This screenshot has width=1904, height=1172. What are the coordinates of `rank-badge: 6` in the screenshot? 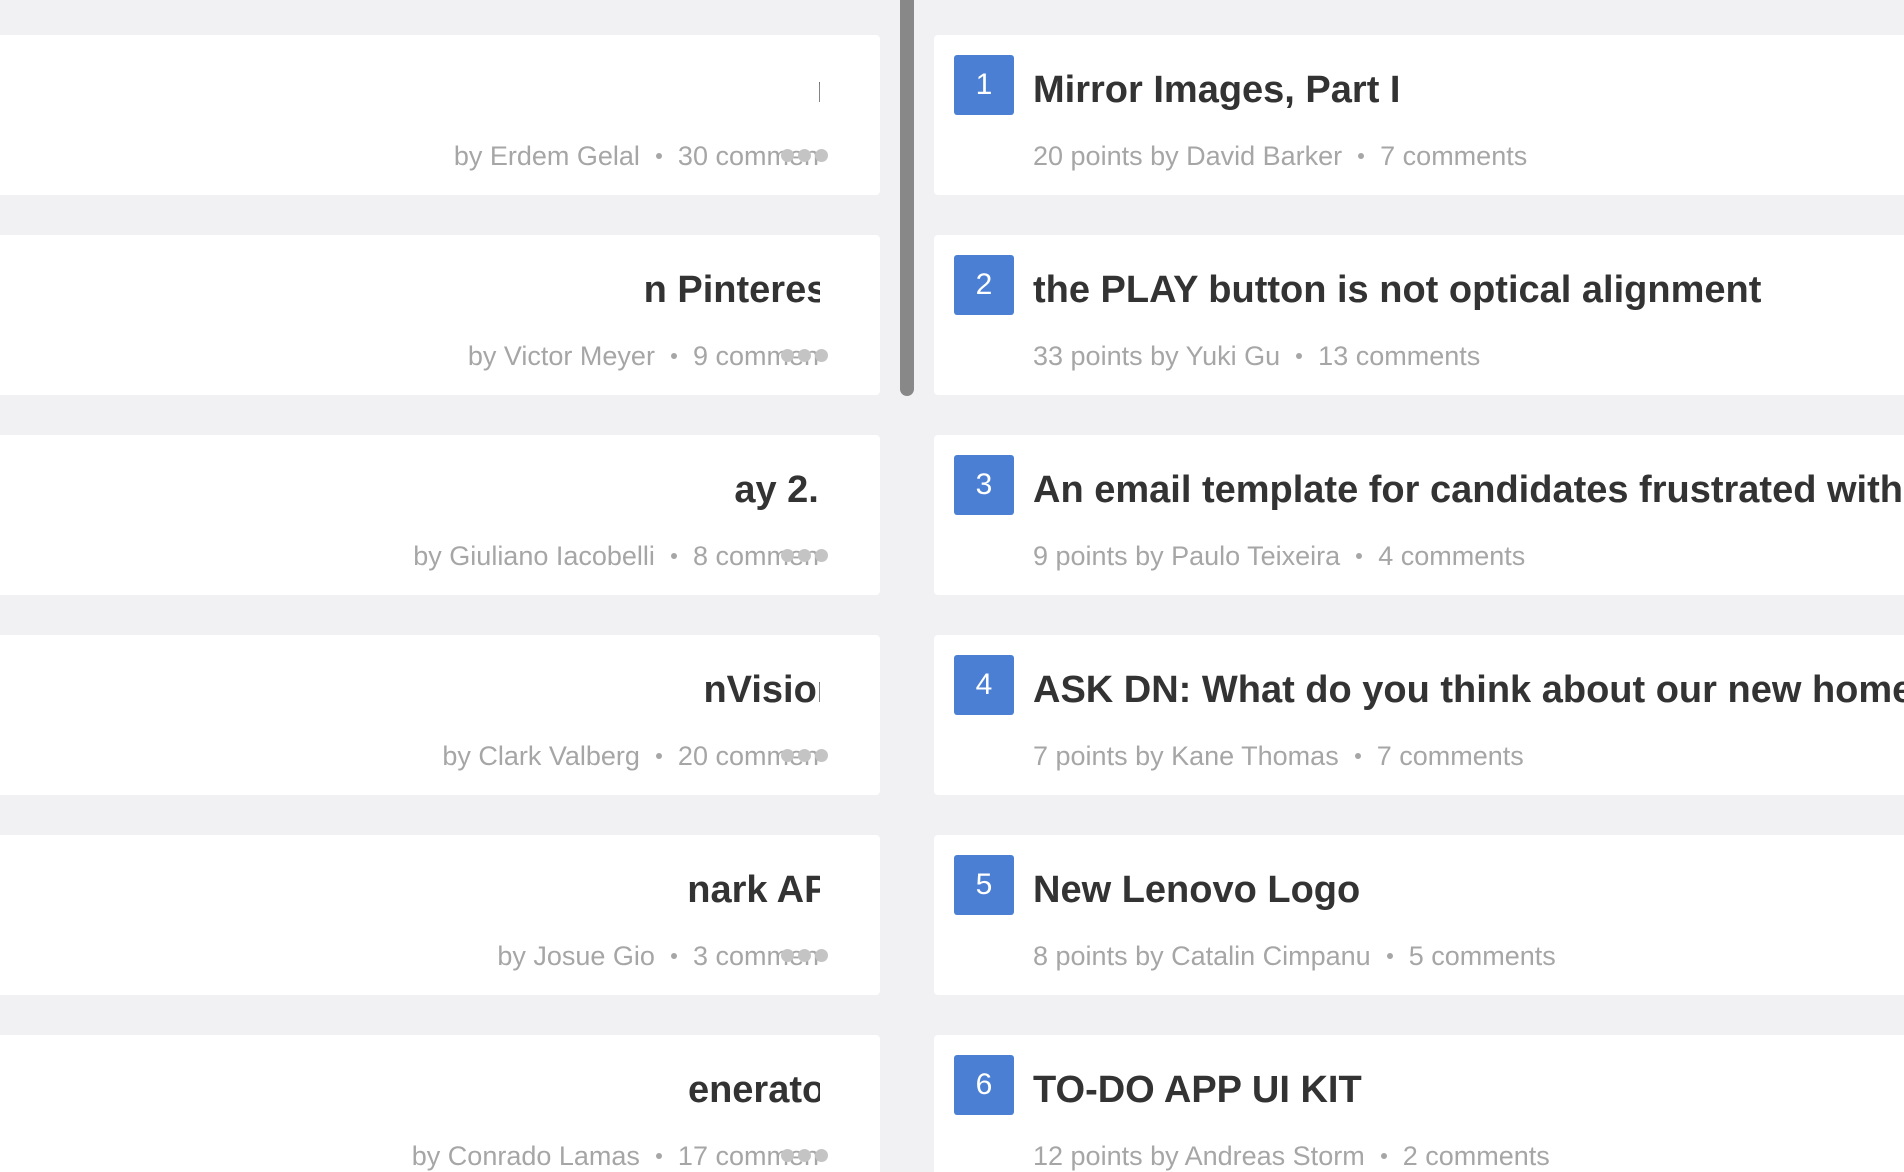 It's located at (984, 1085).